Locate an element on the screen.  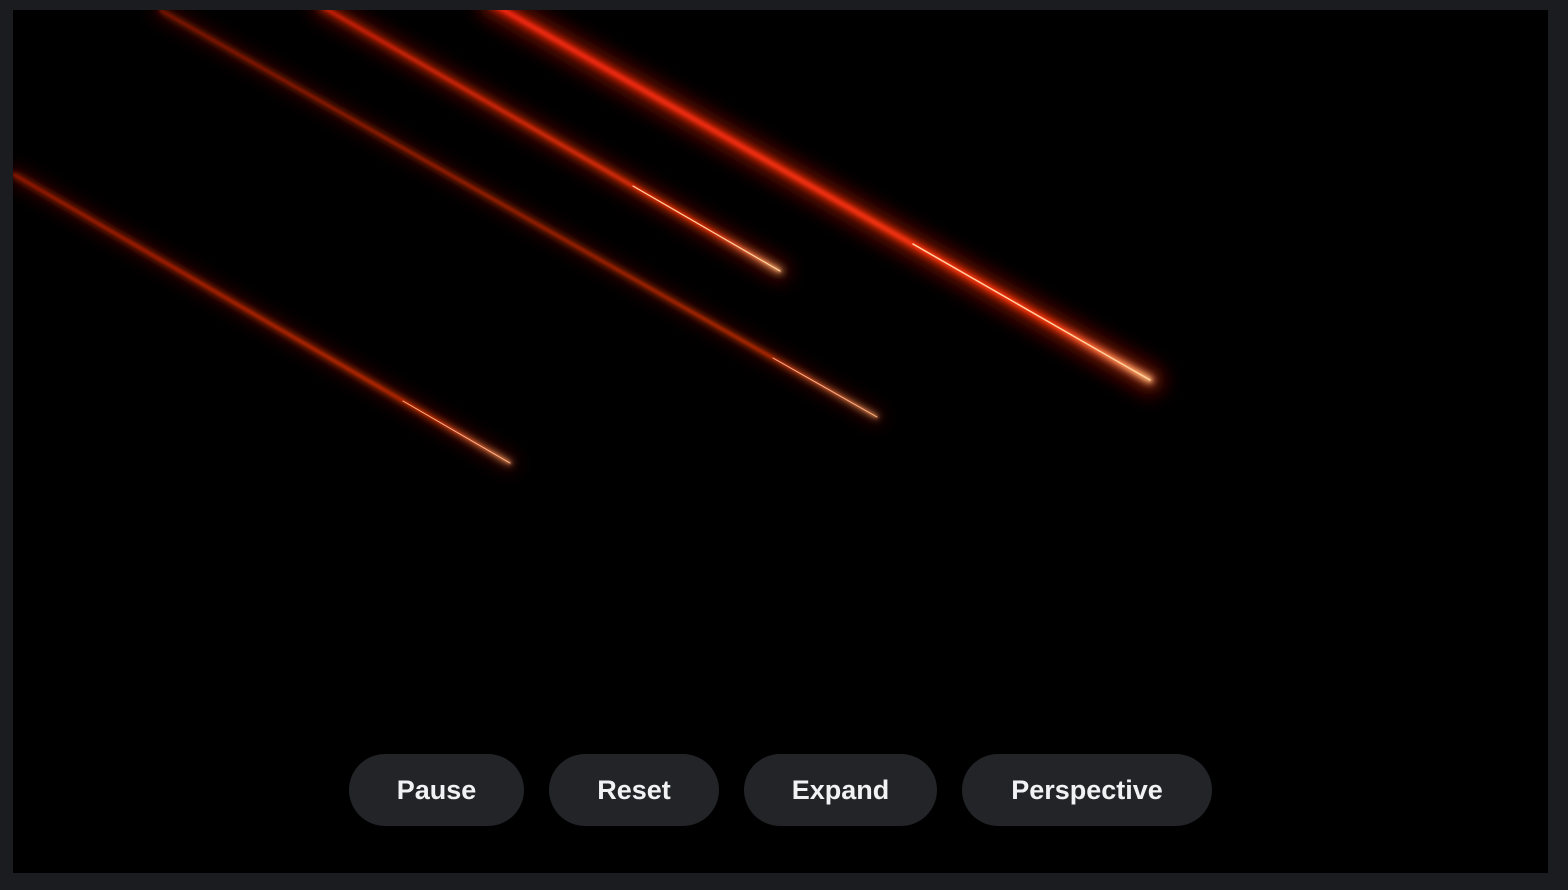
perspective-button: Perspective is located at coordinates (1087, 790).